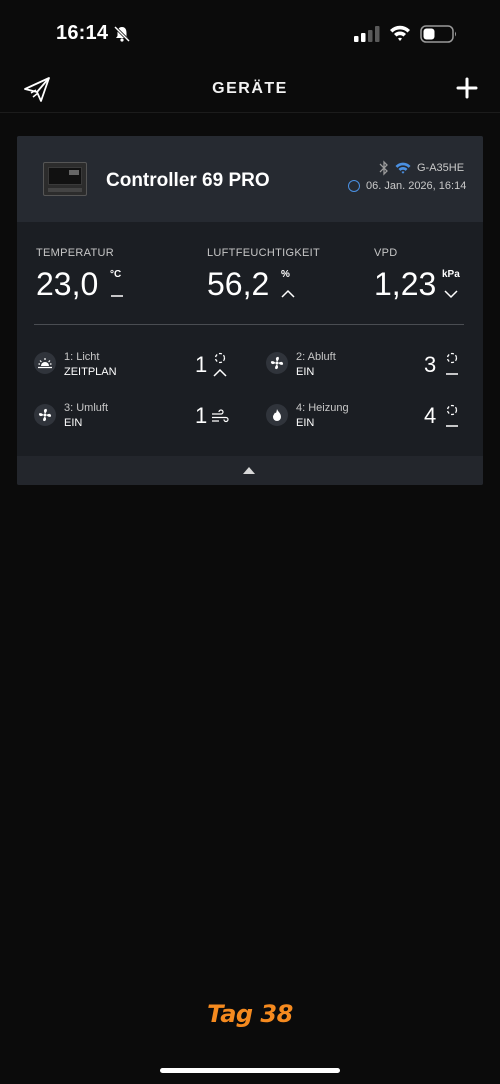 This screenshot has width=500, height=1084. What do you see at coordinates (405, 284) in the screenshot?
I see `vpd-value: 1,23` at bounding box center [405, 284].